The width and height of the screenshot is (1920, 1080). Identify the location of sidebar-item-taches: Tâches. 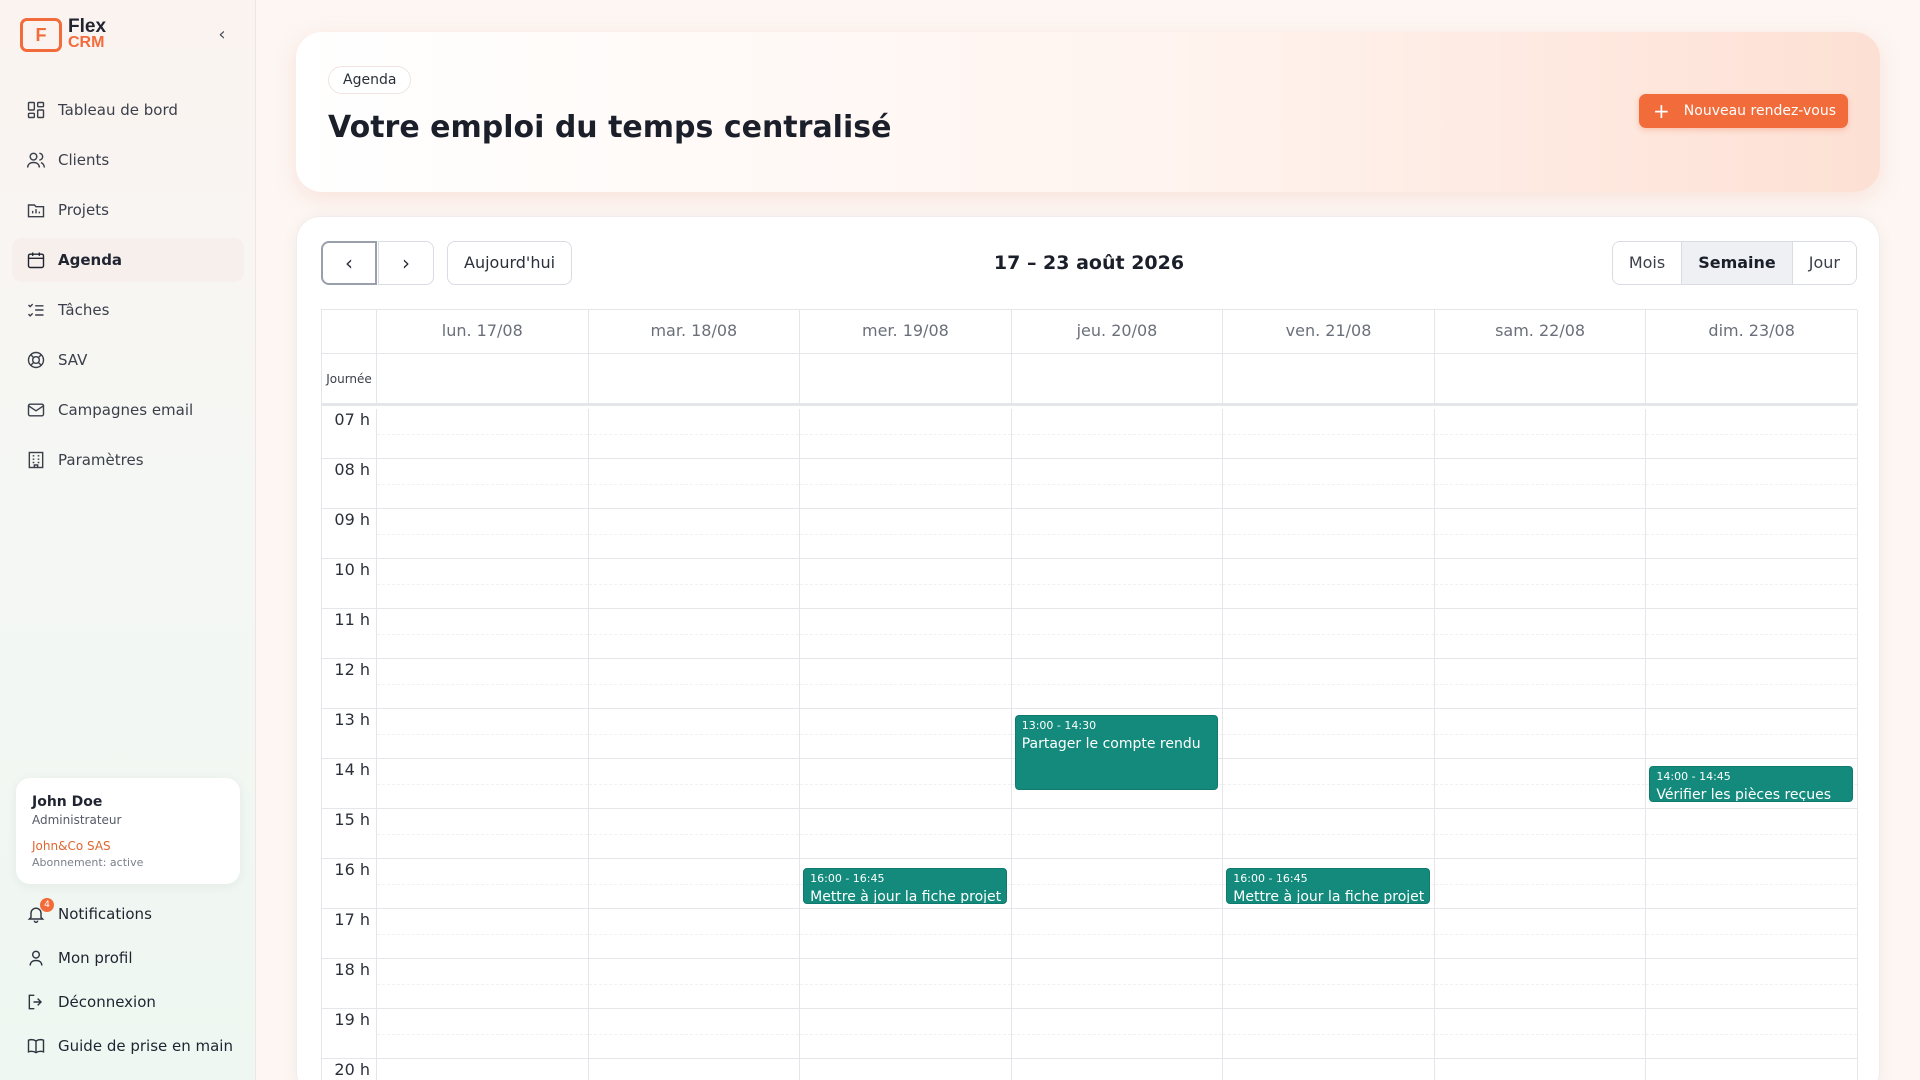
(128, 310).